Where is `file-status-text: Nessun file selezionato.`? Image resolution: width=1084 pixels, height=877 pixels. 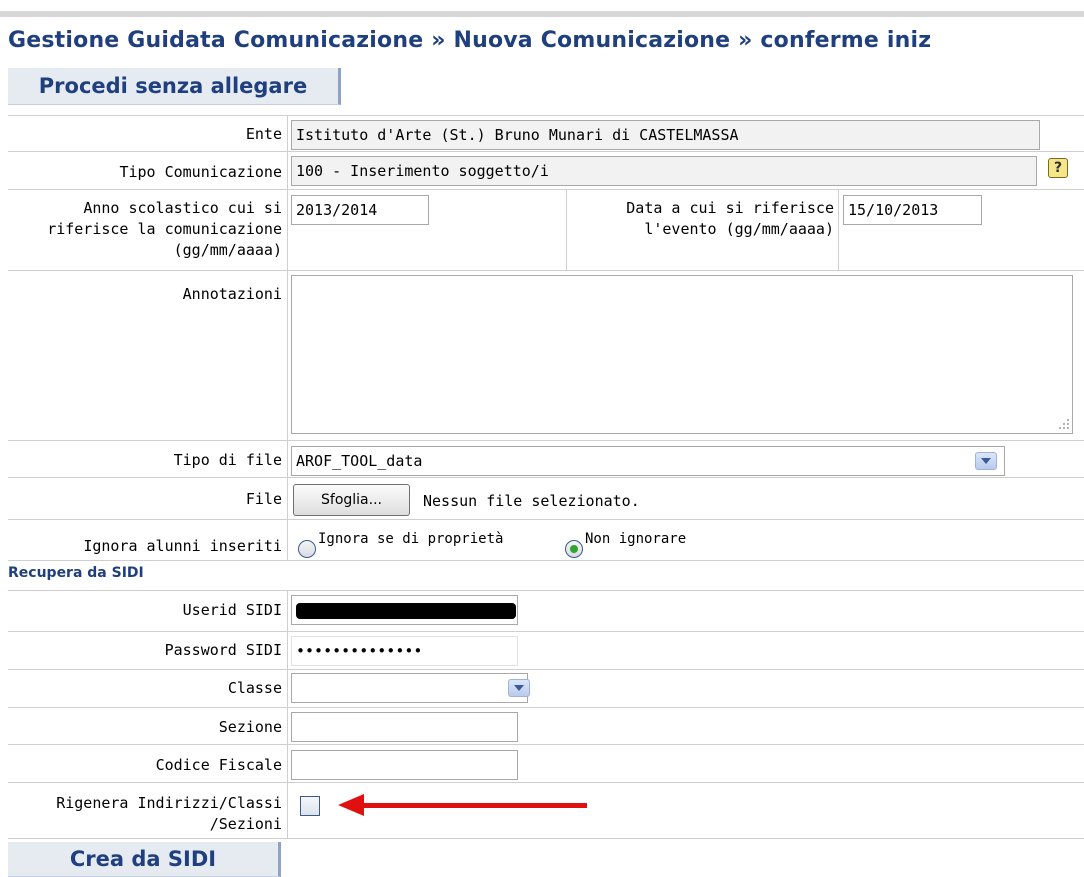 file-status-text: Nessun file selezionato. is located at coordinates (531, 501).